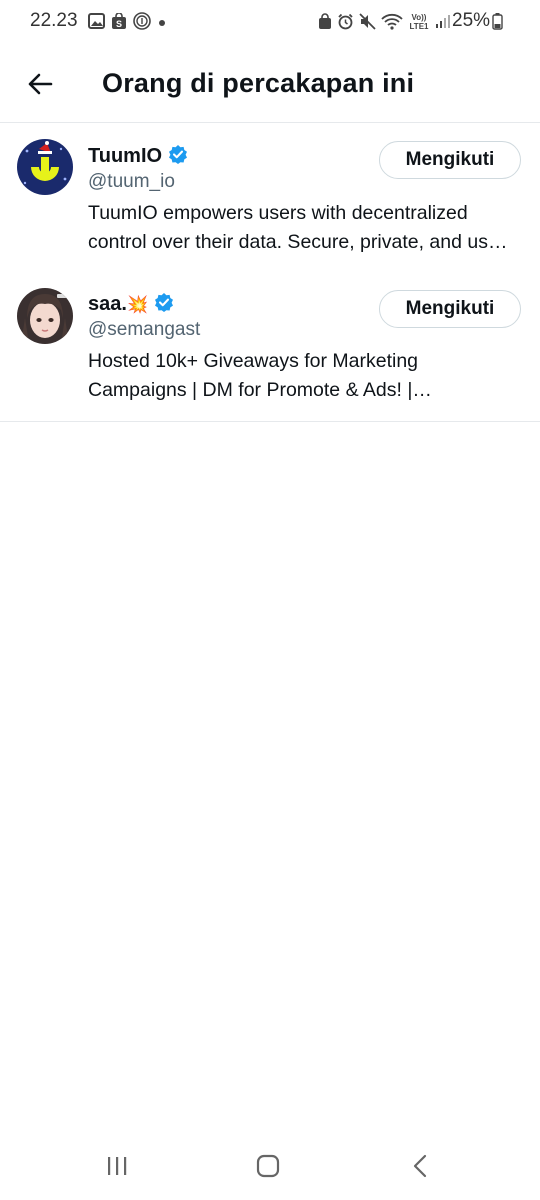  What do you see at coordinates (270, 421) in the screenshot?
I see `list-divider` at bounding box center [270, 421].